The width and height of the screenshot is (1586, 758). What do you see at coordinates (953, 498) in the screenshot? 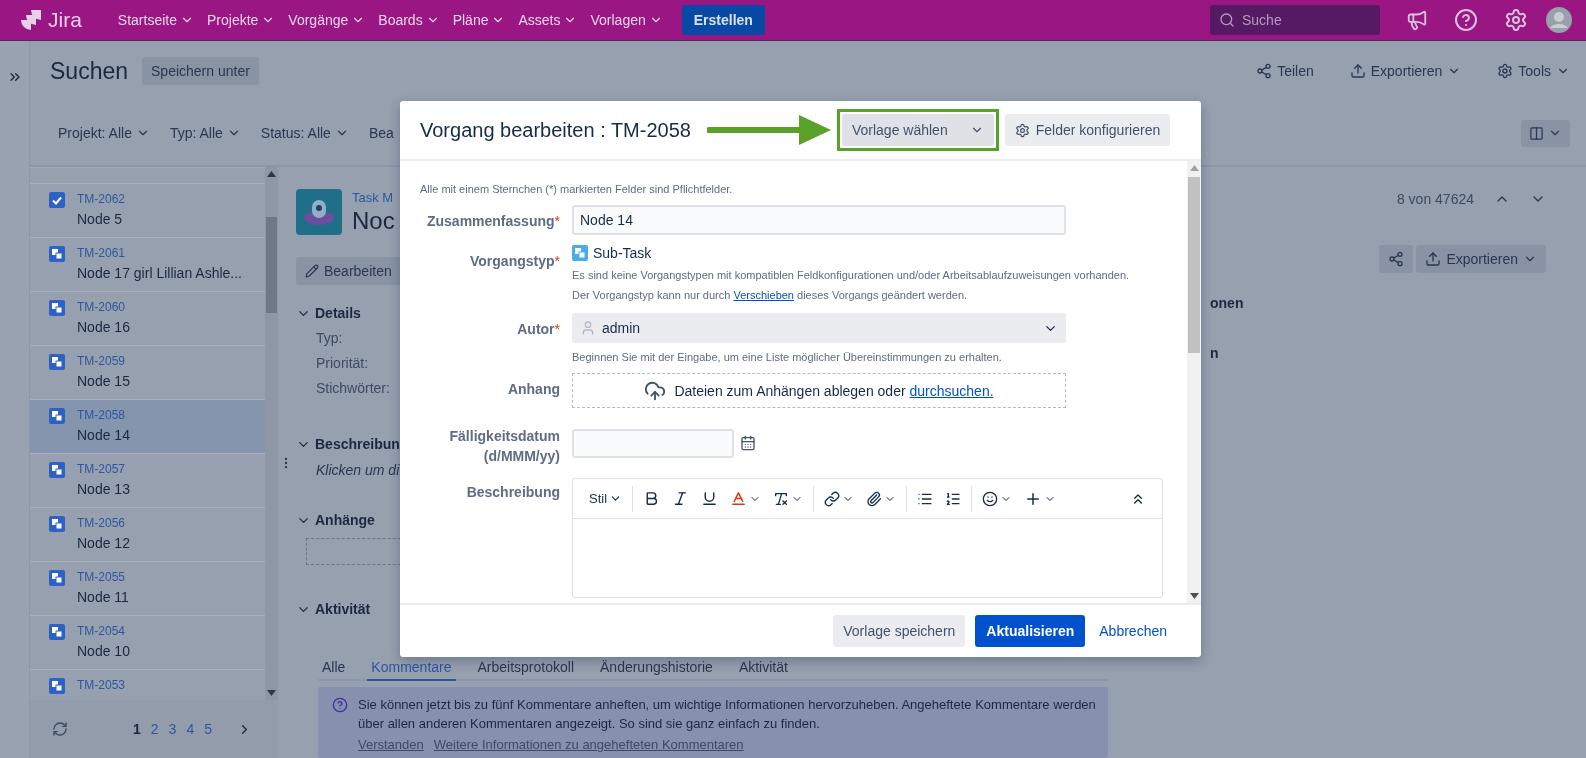
I see `numbered-list-icon` at bounding box center [953, 498].